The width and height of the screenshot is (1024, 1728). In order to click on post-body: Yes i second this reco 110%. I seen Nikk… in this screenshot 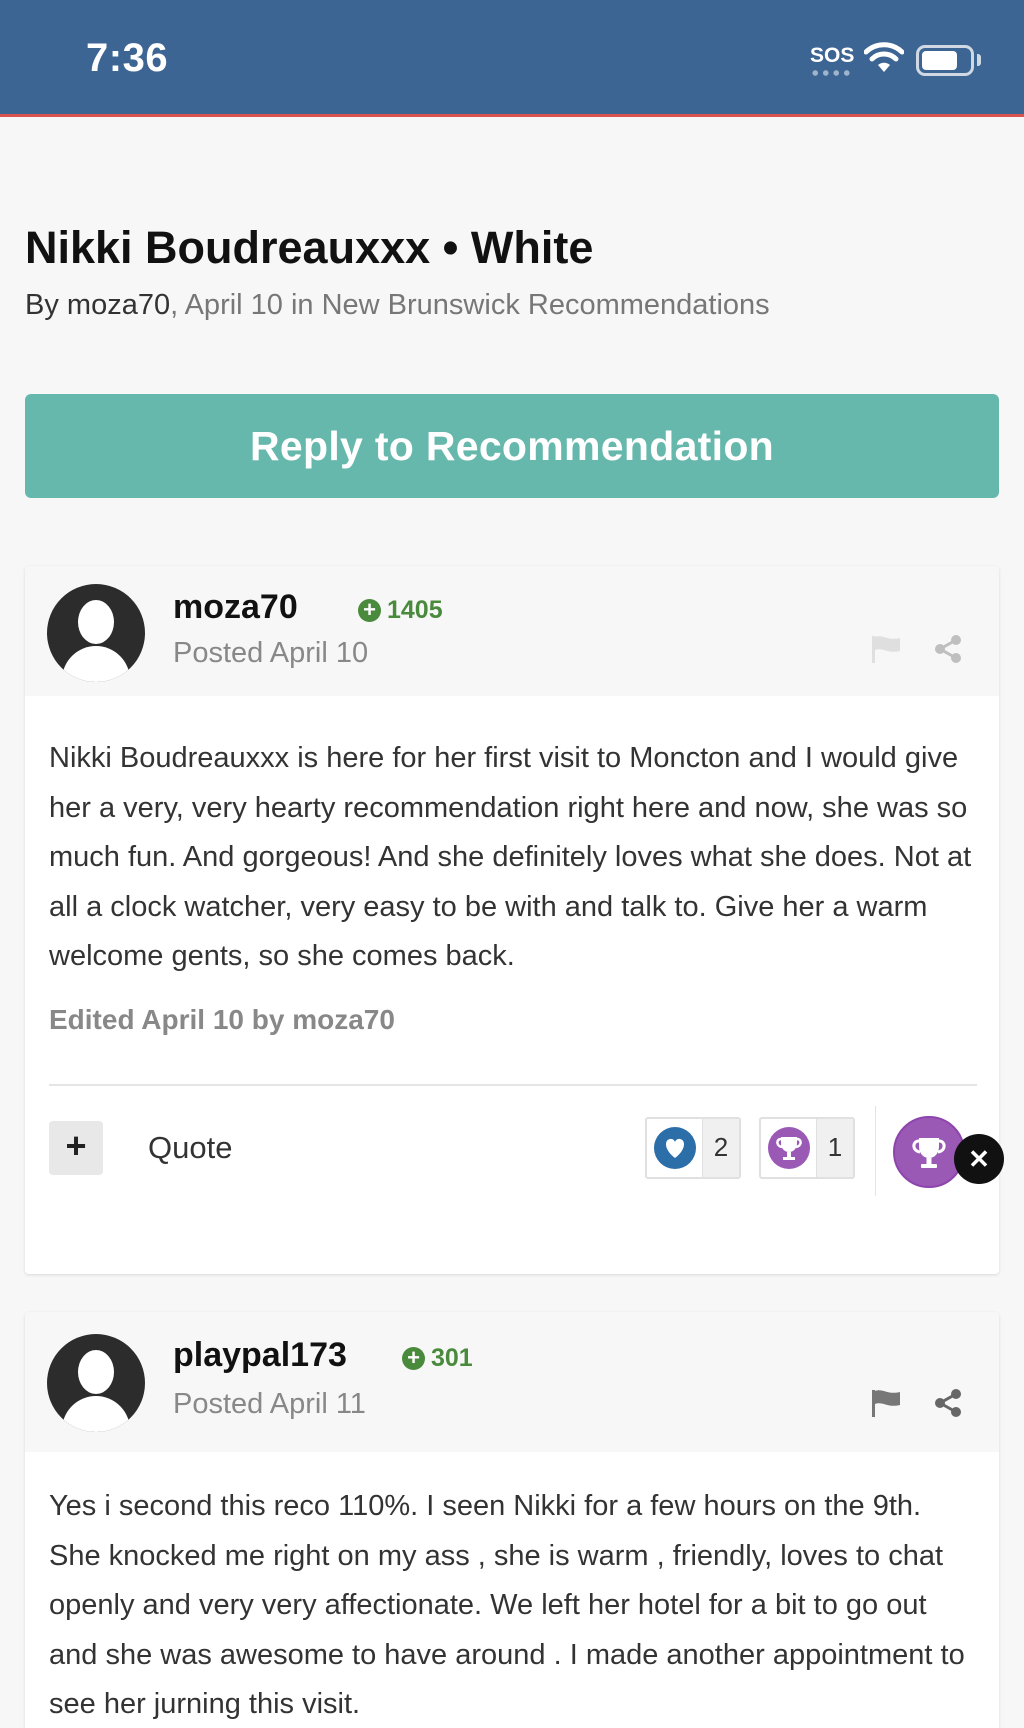, I will do `click(507, 1605)`.